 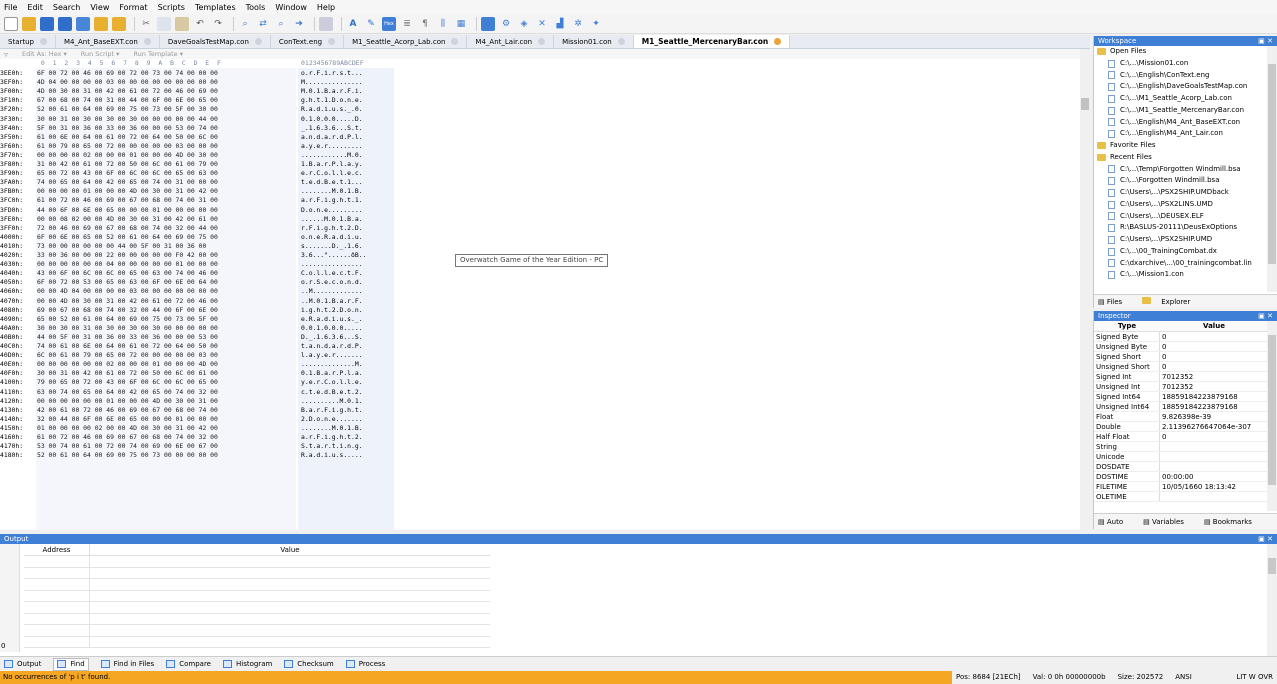 What do you see at coordinates (10, 7) in the screenshot?
I see `menu-file: File` at bounding box center [10, 7].